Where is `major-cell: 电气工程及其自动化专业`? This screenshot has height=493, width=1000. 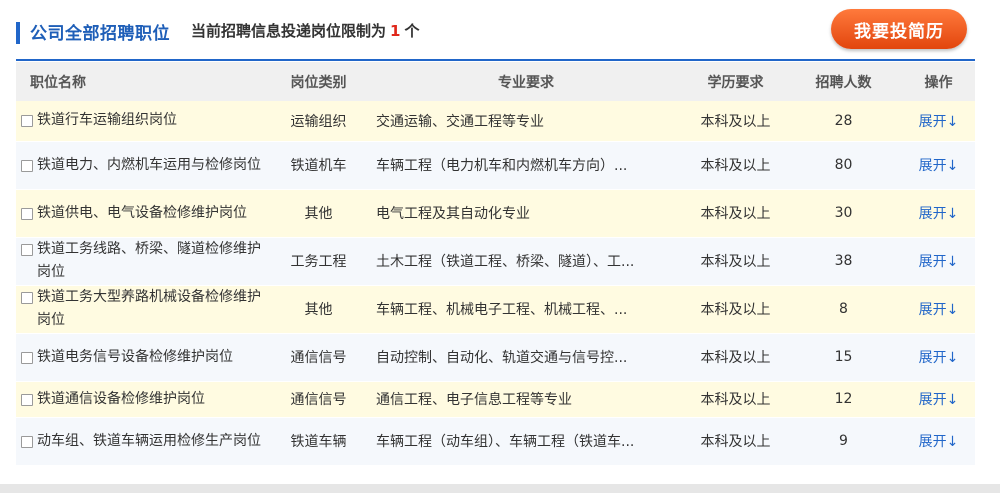
major-cell: 电气工程及其自动化专业 is located at coordinates (526, 213).